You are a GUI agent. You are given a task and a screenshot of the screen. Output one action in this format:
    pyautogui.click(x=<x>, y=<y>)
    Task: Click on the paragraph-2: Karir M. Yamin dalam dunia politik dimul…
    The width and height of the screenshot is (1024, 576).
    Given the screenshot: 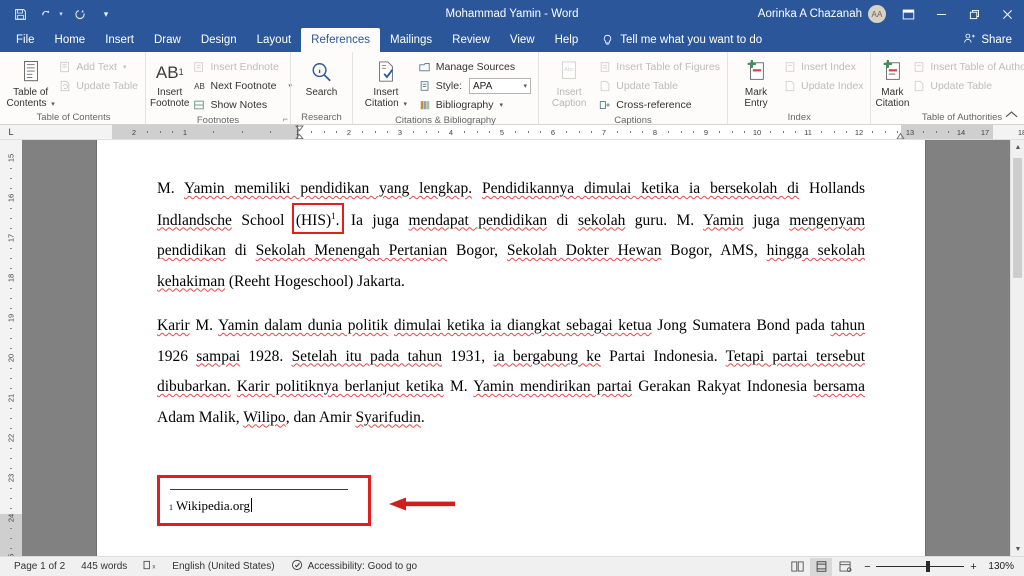 What is the action you would take?
    pyautogui.click(x=511, y=372)
    